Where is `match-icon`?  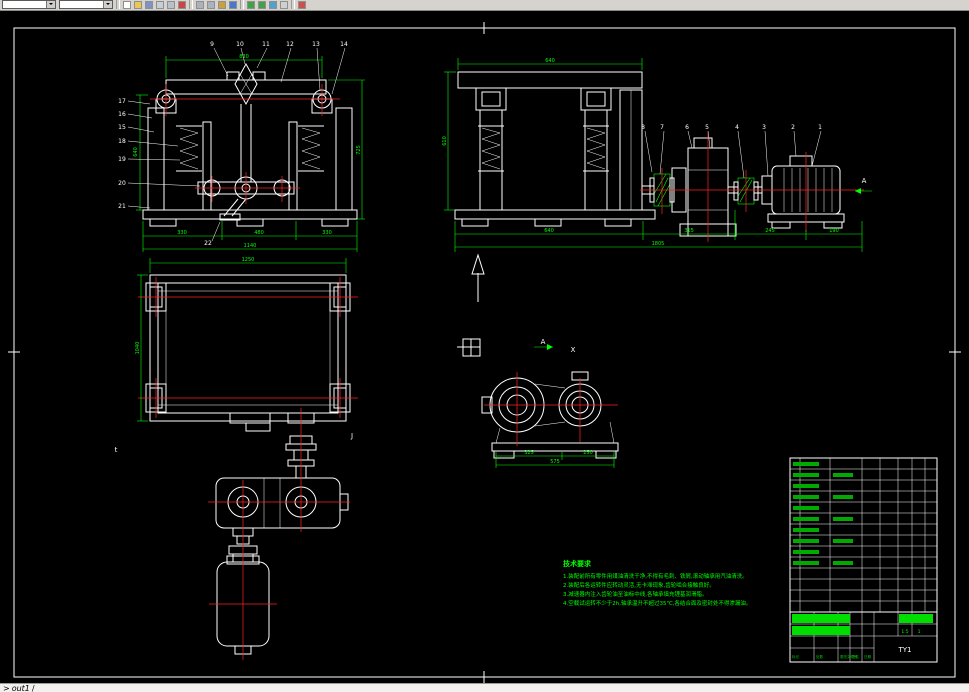
match-icon is located at coordinates (233, 5).